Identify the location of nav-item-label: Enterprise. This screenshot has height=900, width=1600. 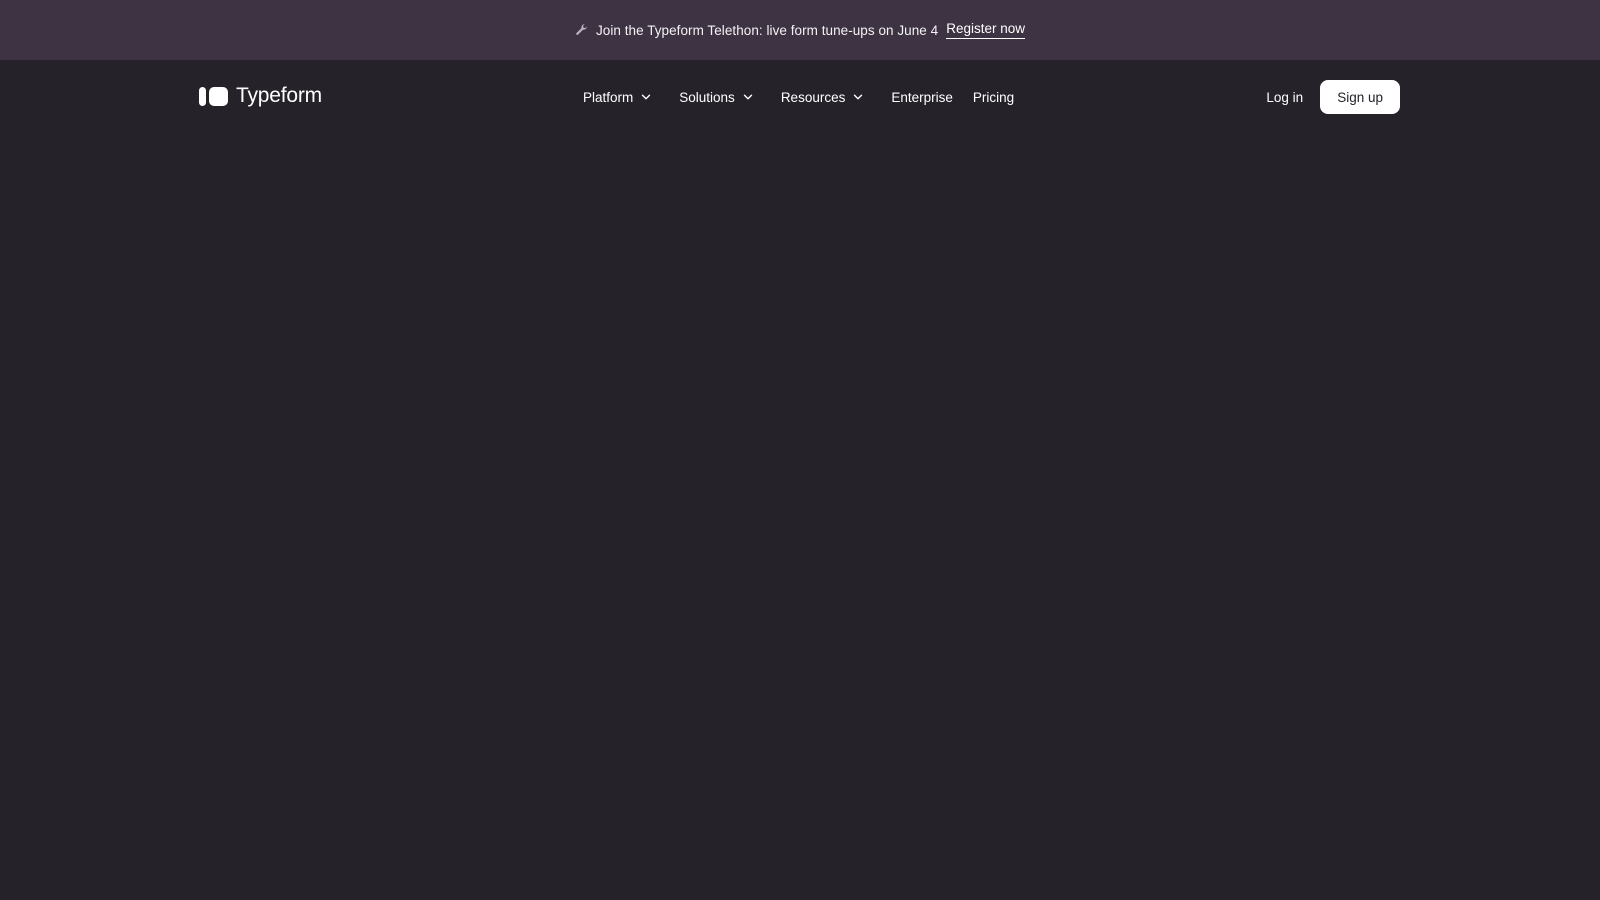
(922, 97).